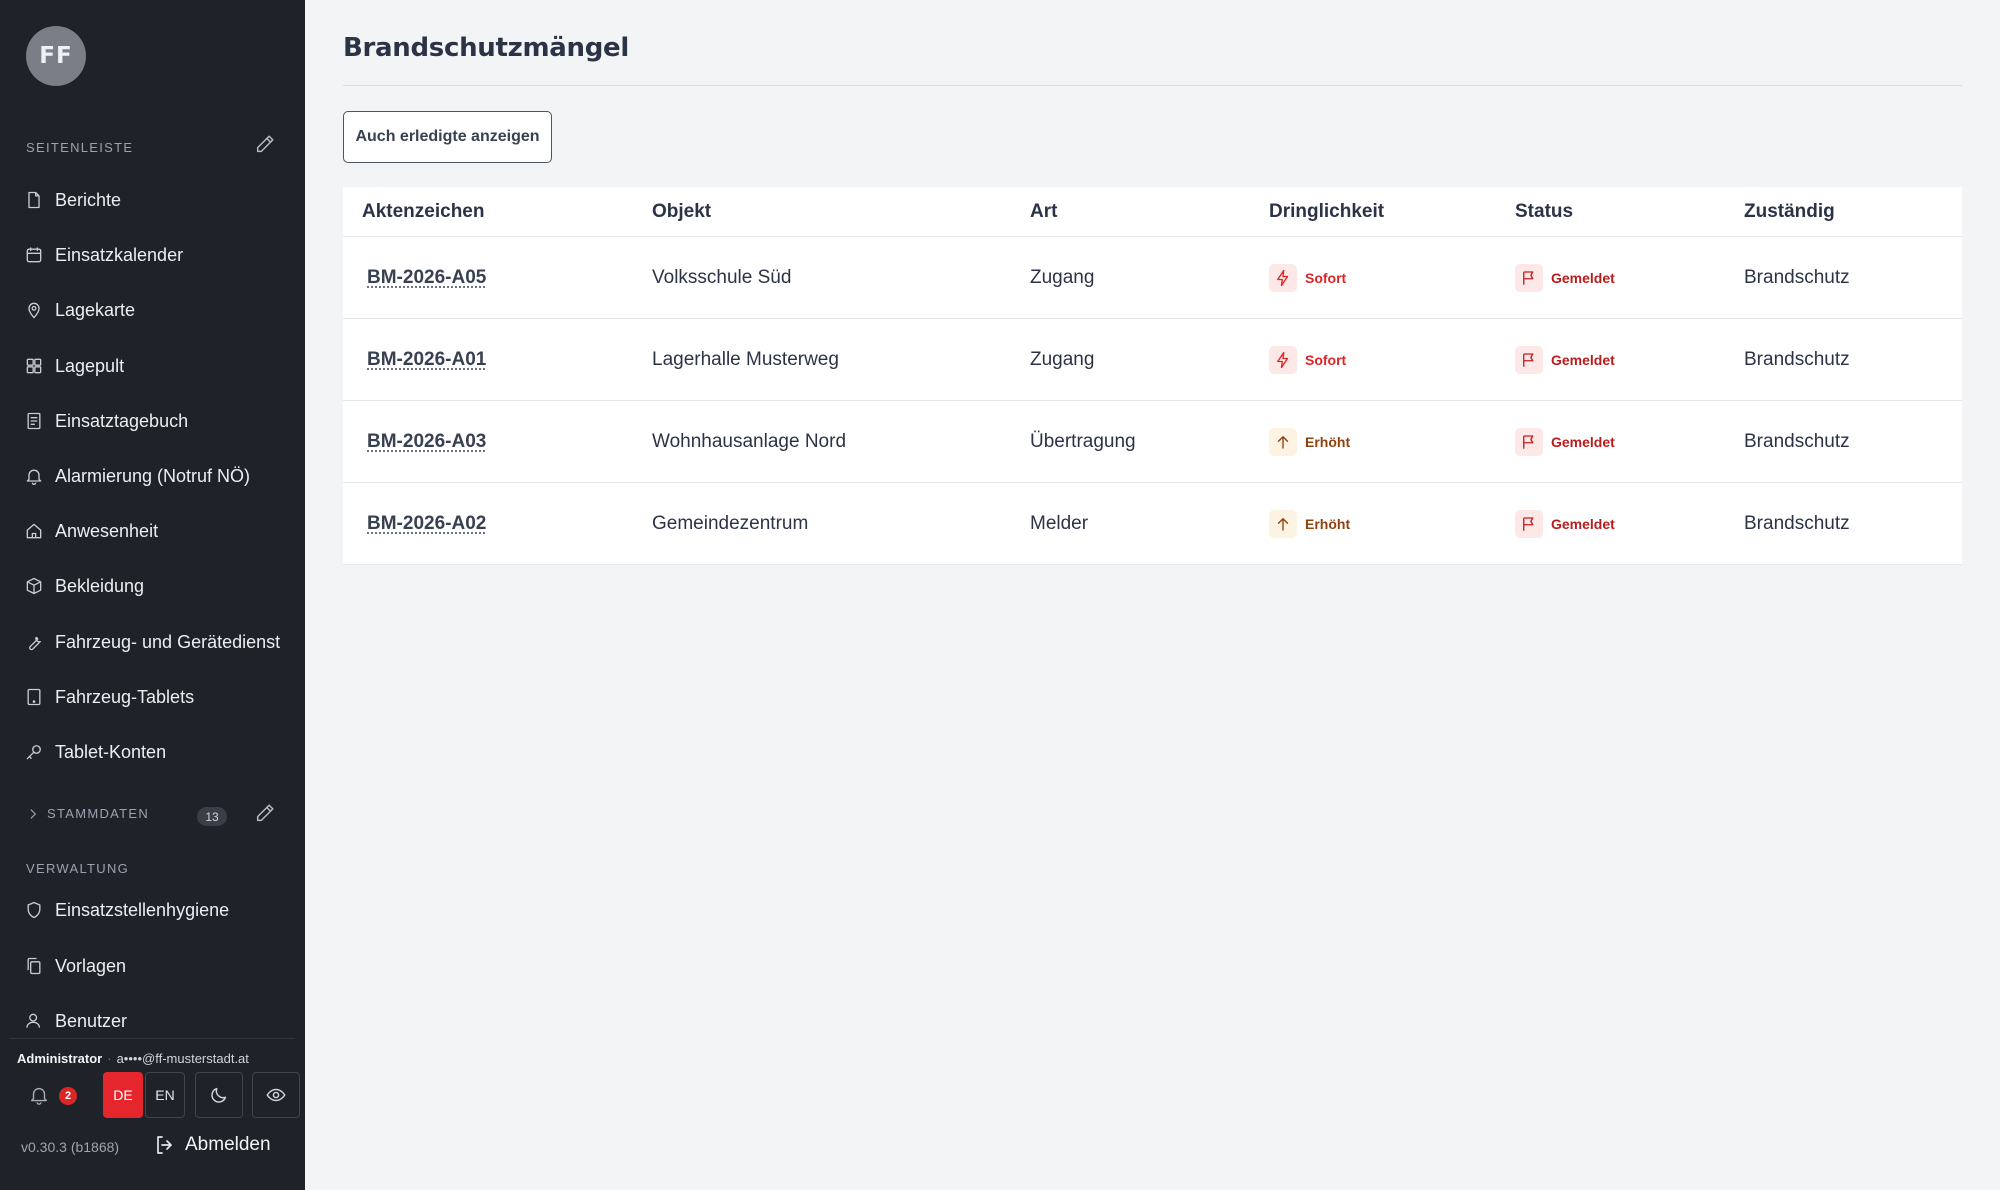 This screenshot has width=2000, height=1190. What do you see at coordinates (100, 585) in the screenshot?
I see `sidebar-item-label: Bekleidung` at bounding box center [100, 585].